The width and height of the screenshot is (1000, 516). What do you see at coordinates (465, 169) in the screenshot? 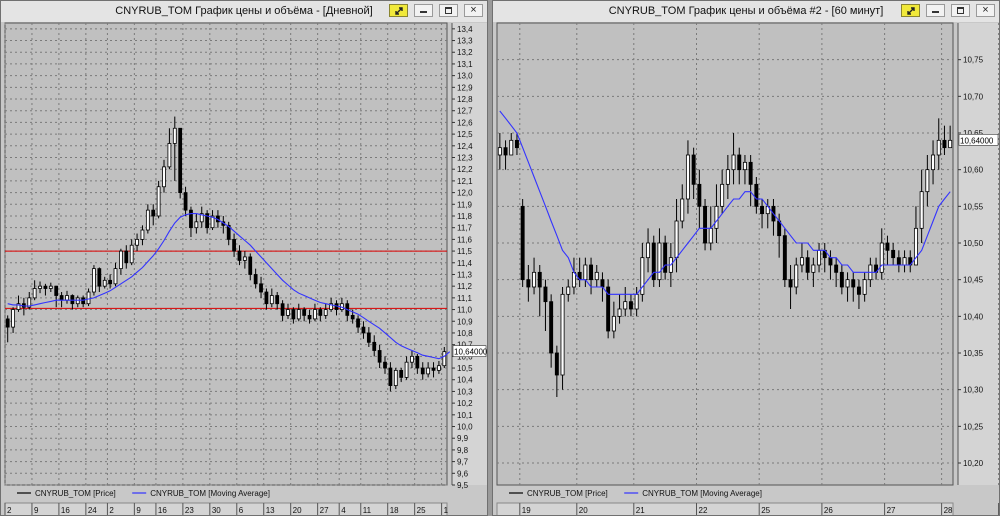
I see `y-tick-label: 12,2` at bounding box center [465, 169].